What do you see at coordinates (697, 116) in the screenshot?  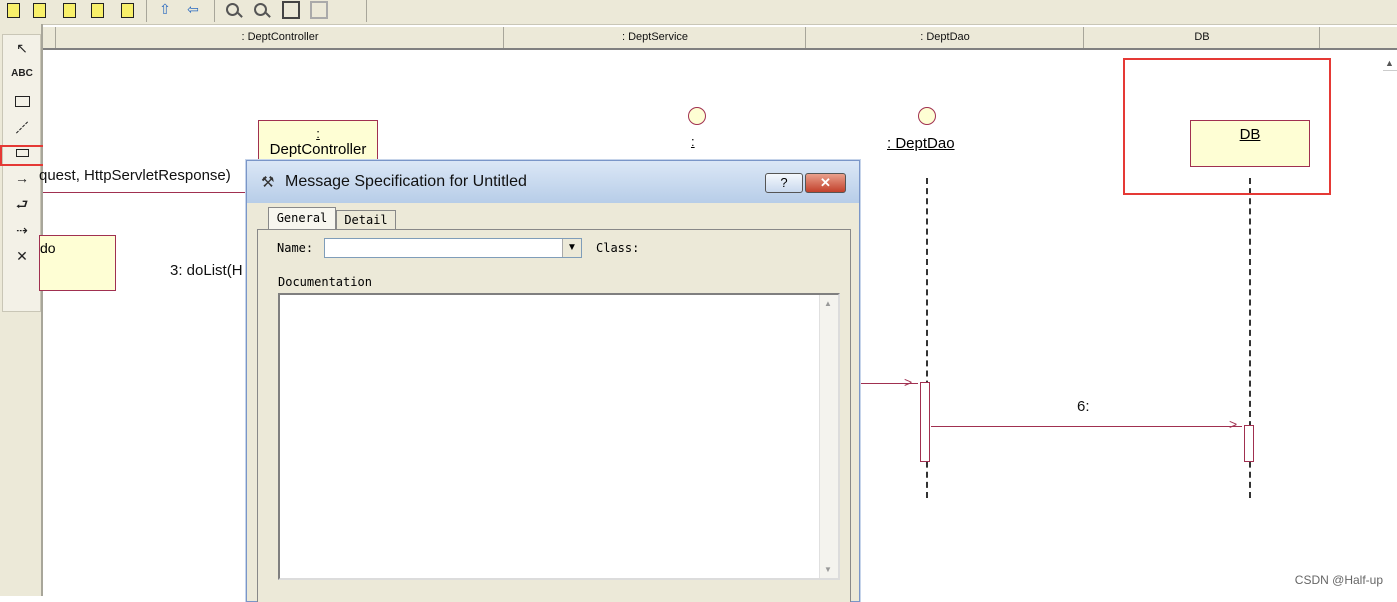 I see `deptservice-control-icon` at bounding box center [697, 116].